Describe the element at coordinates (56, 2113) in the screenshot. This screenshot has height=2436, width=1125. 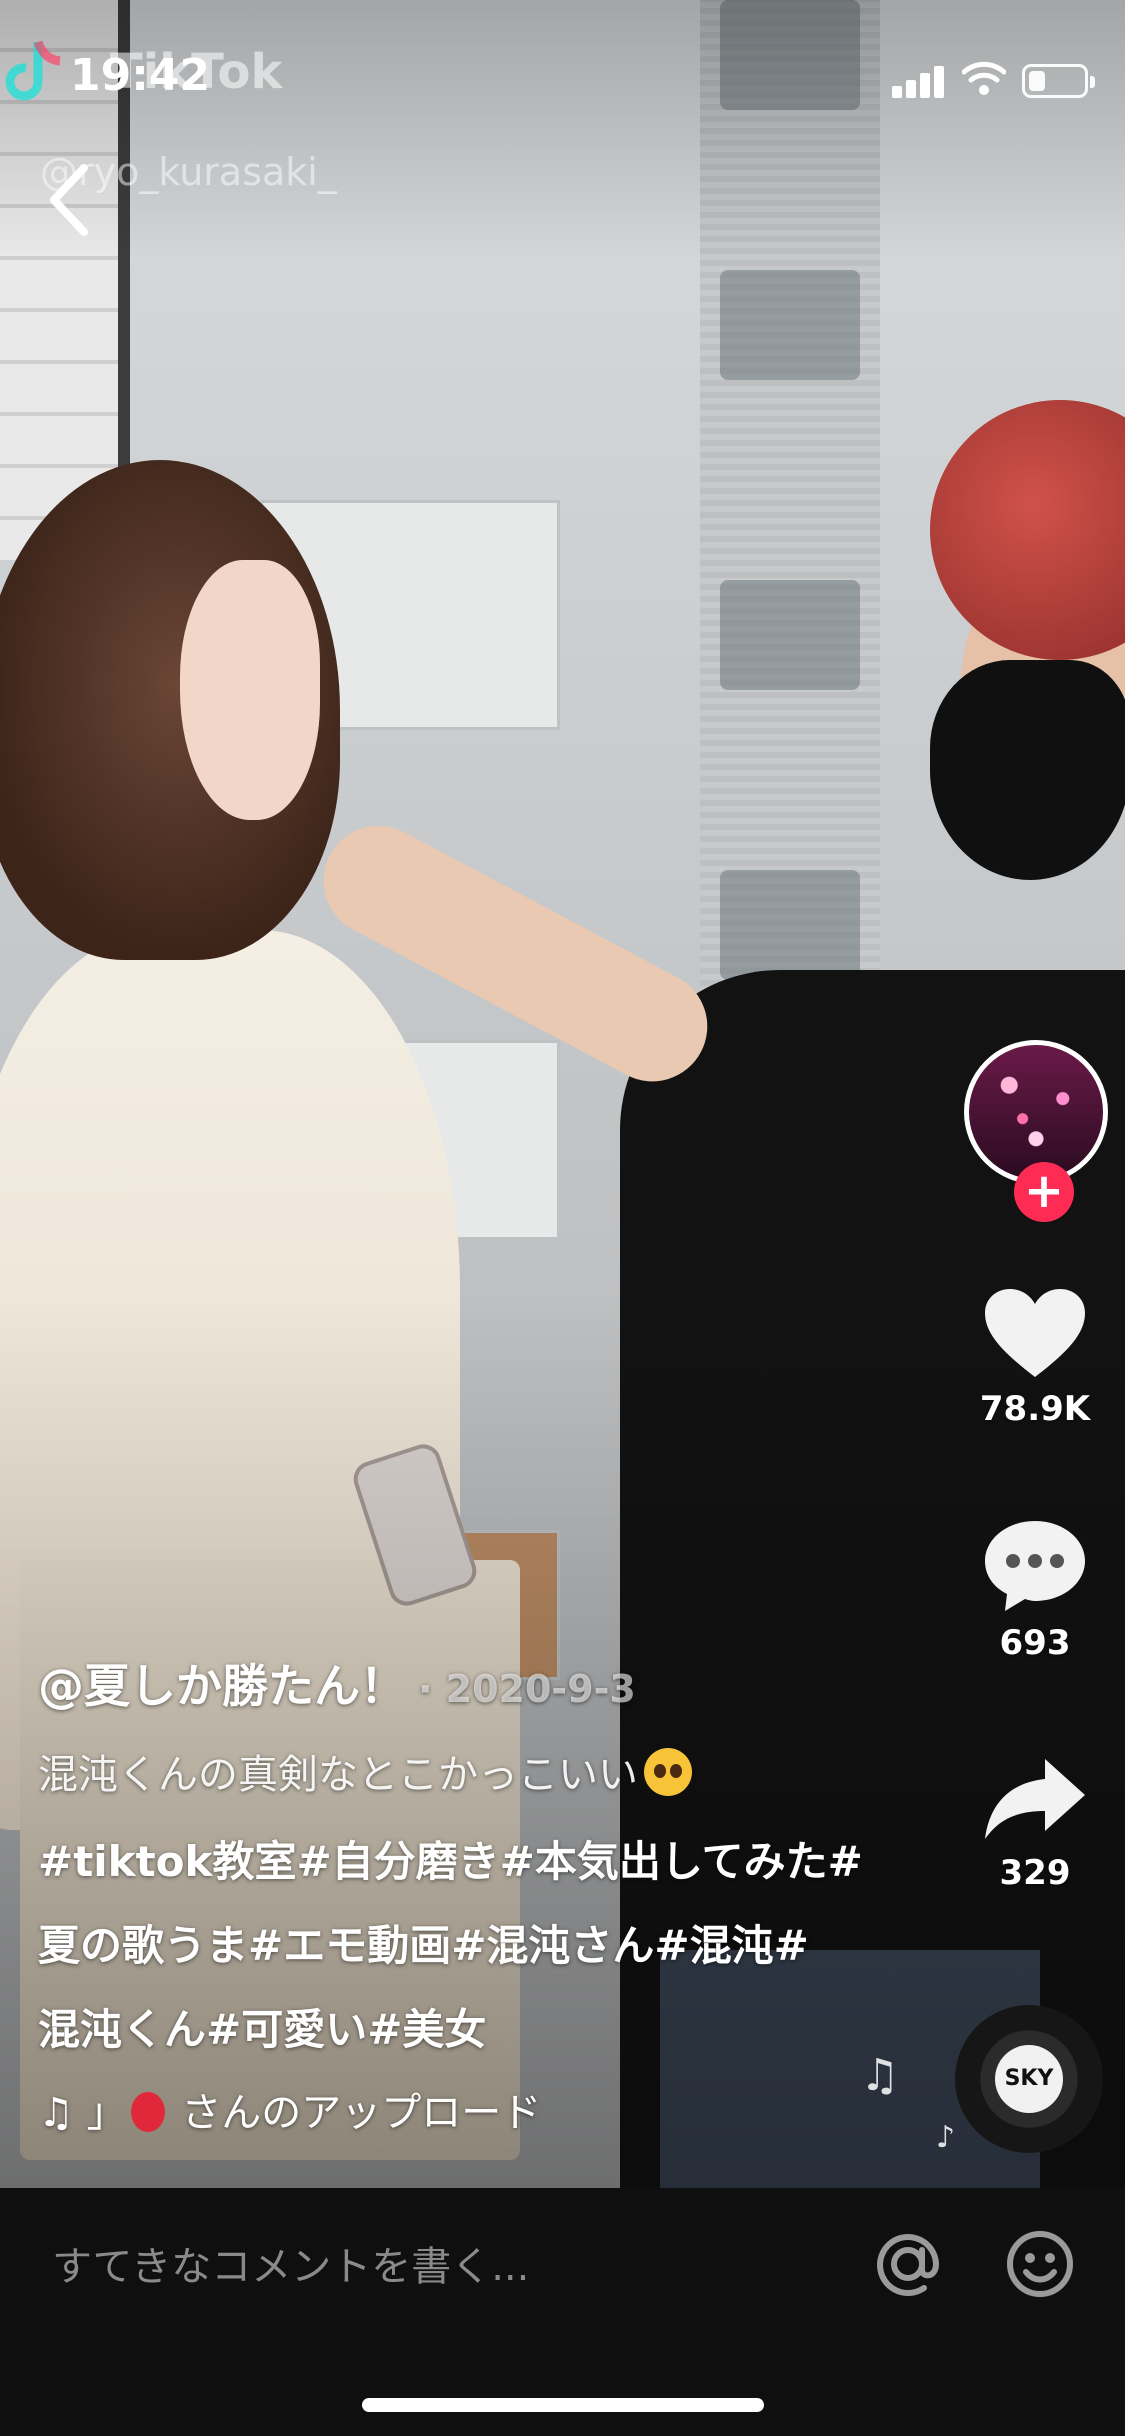
I see `music-note-icon: ♫` at that location.